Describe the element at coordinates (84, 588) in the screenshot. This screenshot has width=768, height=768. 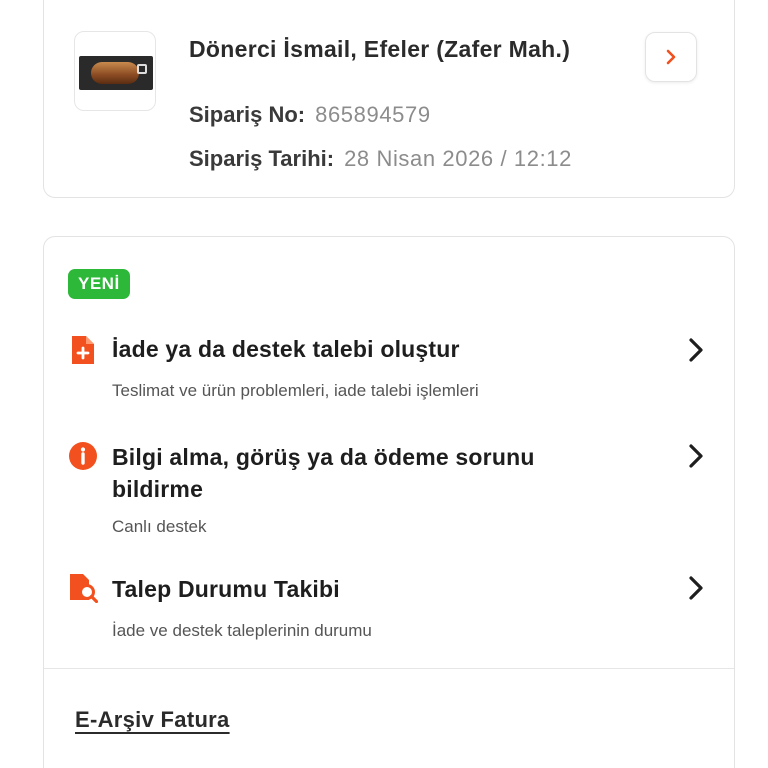
I see `document-search-icon` at that location.